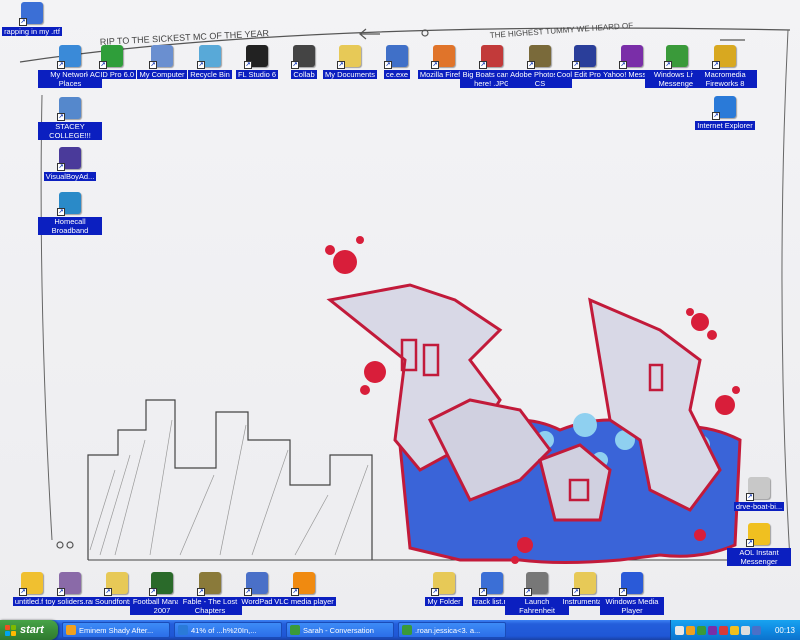 The height and width of the screenshot is (640, 800). I want to click on desktop-icon-label: AOL Instant Messenger, so click(759, 557).